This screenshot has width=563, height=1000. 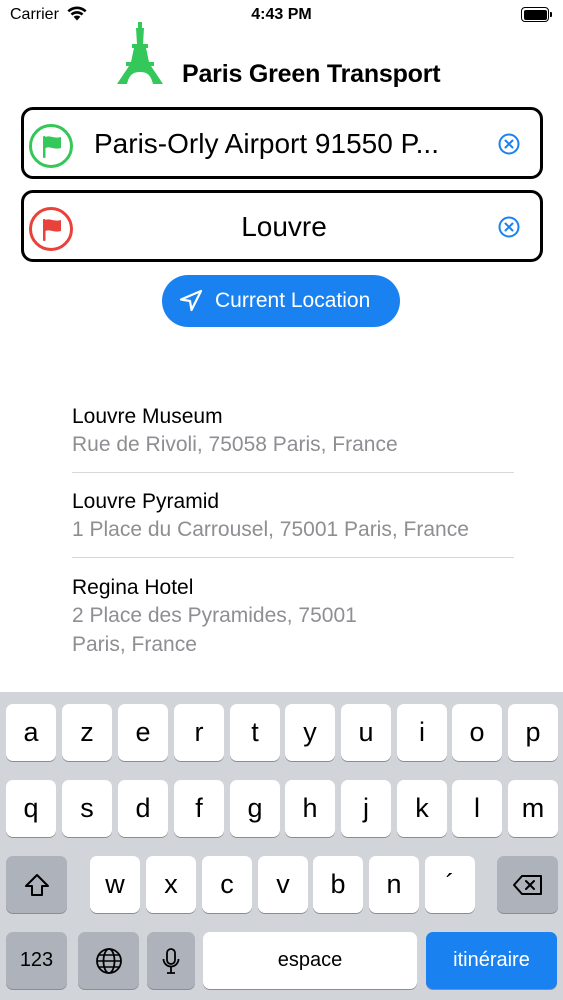 I want to click on key: d, so click(x=143, y=808).